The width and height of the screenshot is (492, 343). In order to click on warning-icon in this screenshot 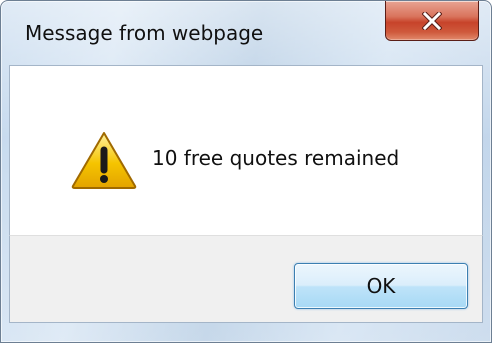, I will do `click(104, 160)`.